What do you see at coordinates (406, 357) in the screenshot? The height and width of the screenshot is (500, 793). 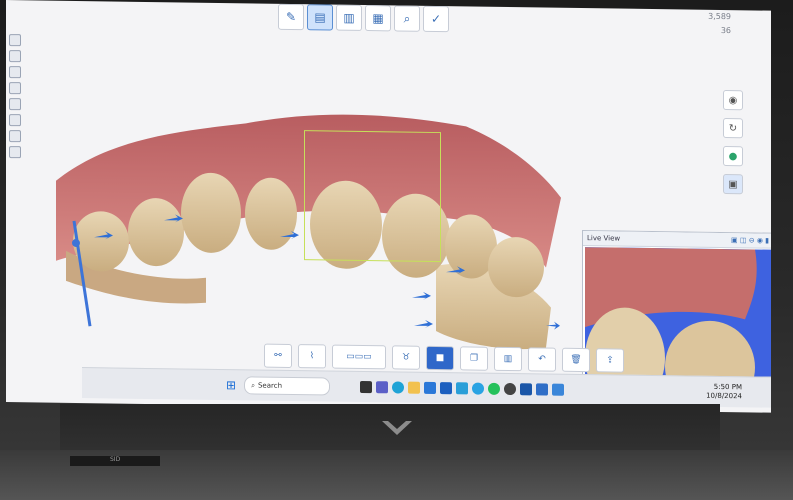 I see `tooth-icon: ♉` at bounding box center [406, 357].